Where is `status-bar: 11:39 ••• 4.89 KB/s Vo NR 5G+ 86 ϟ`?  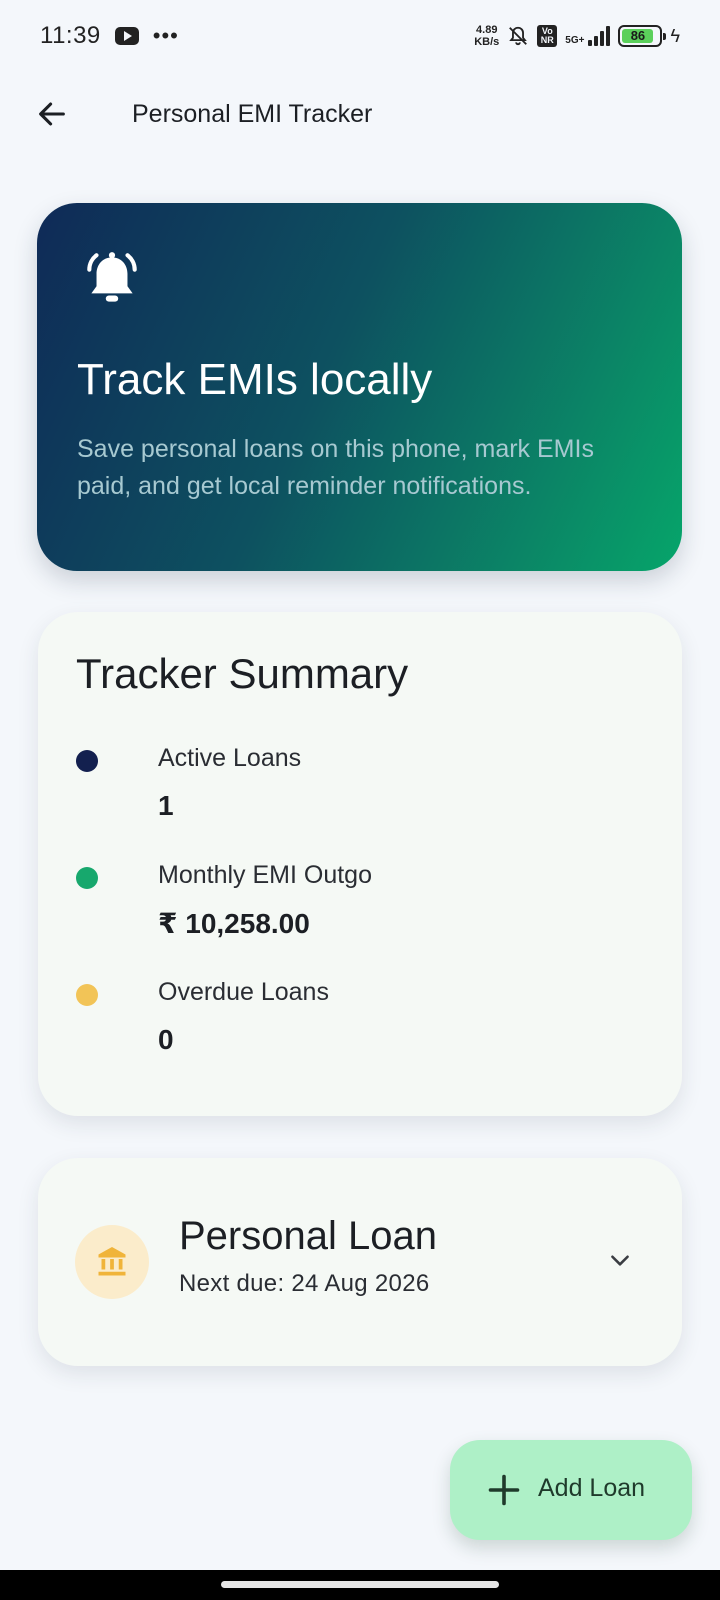 status-bar: 11:39 ••• 4.89 KB/s Vo NR 5G+ 86 ϟ is located at coordinates (360, 36).